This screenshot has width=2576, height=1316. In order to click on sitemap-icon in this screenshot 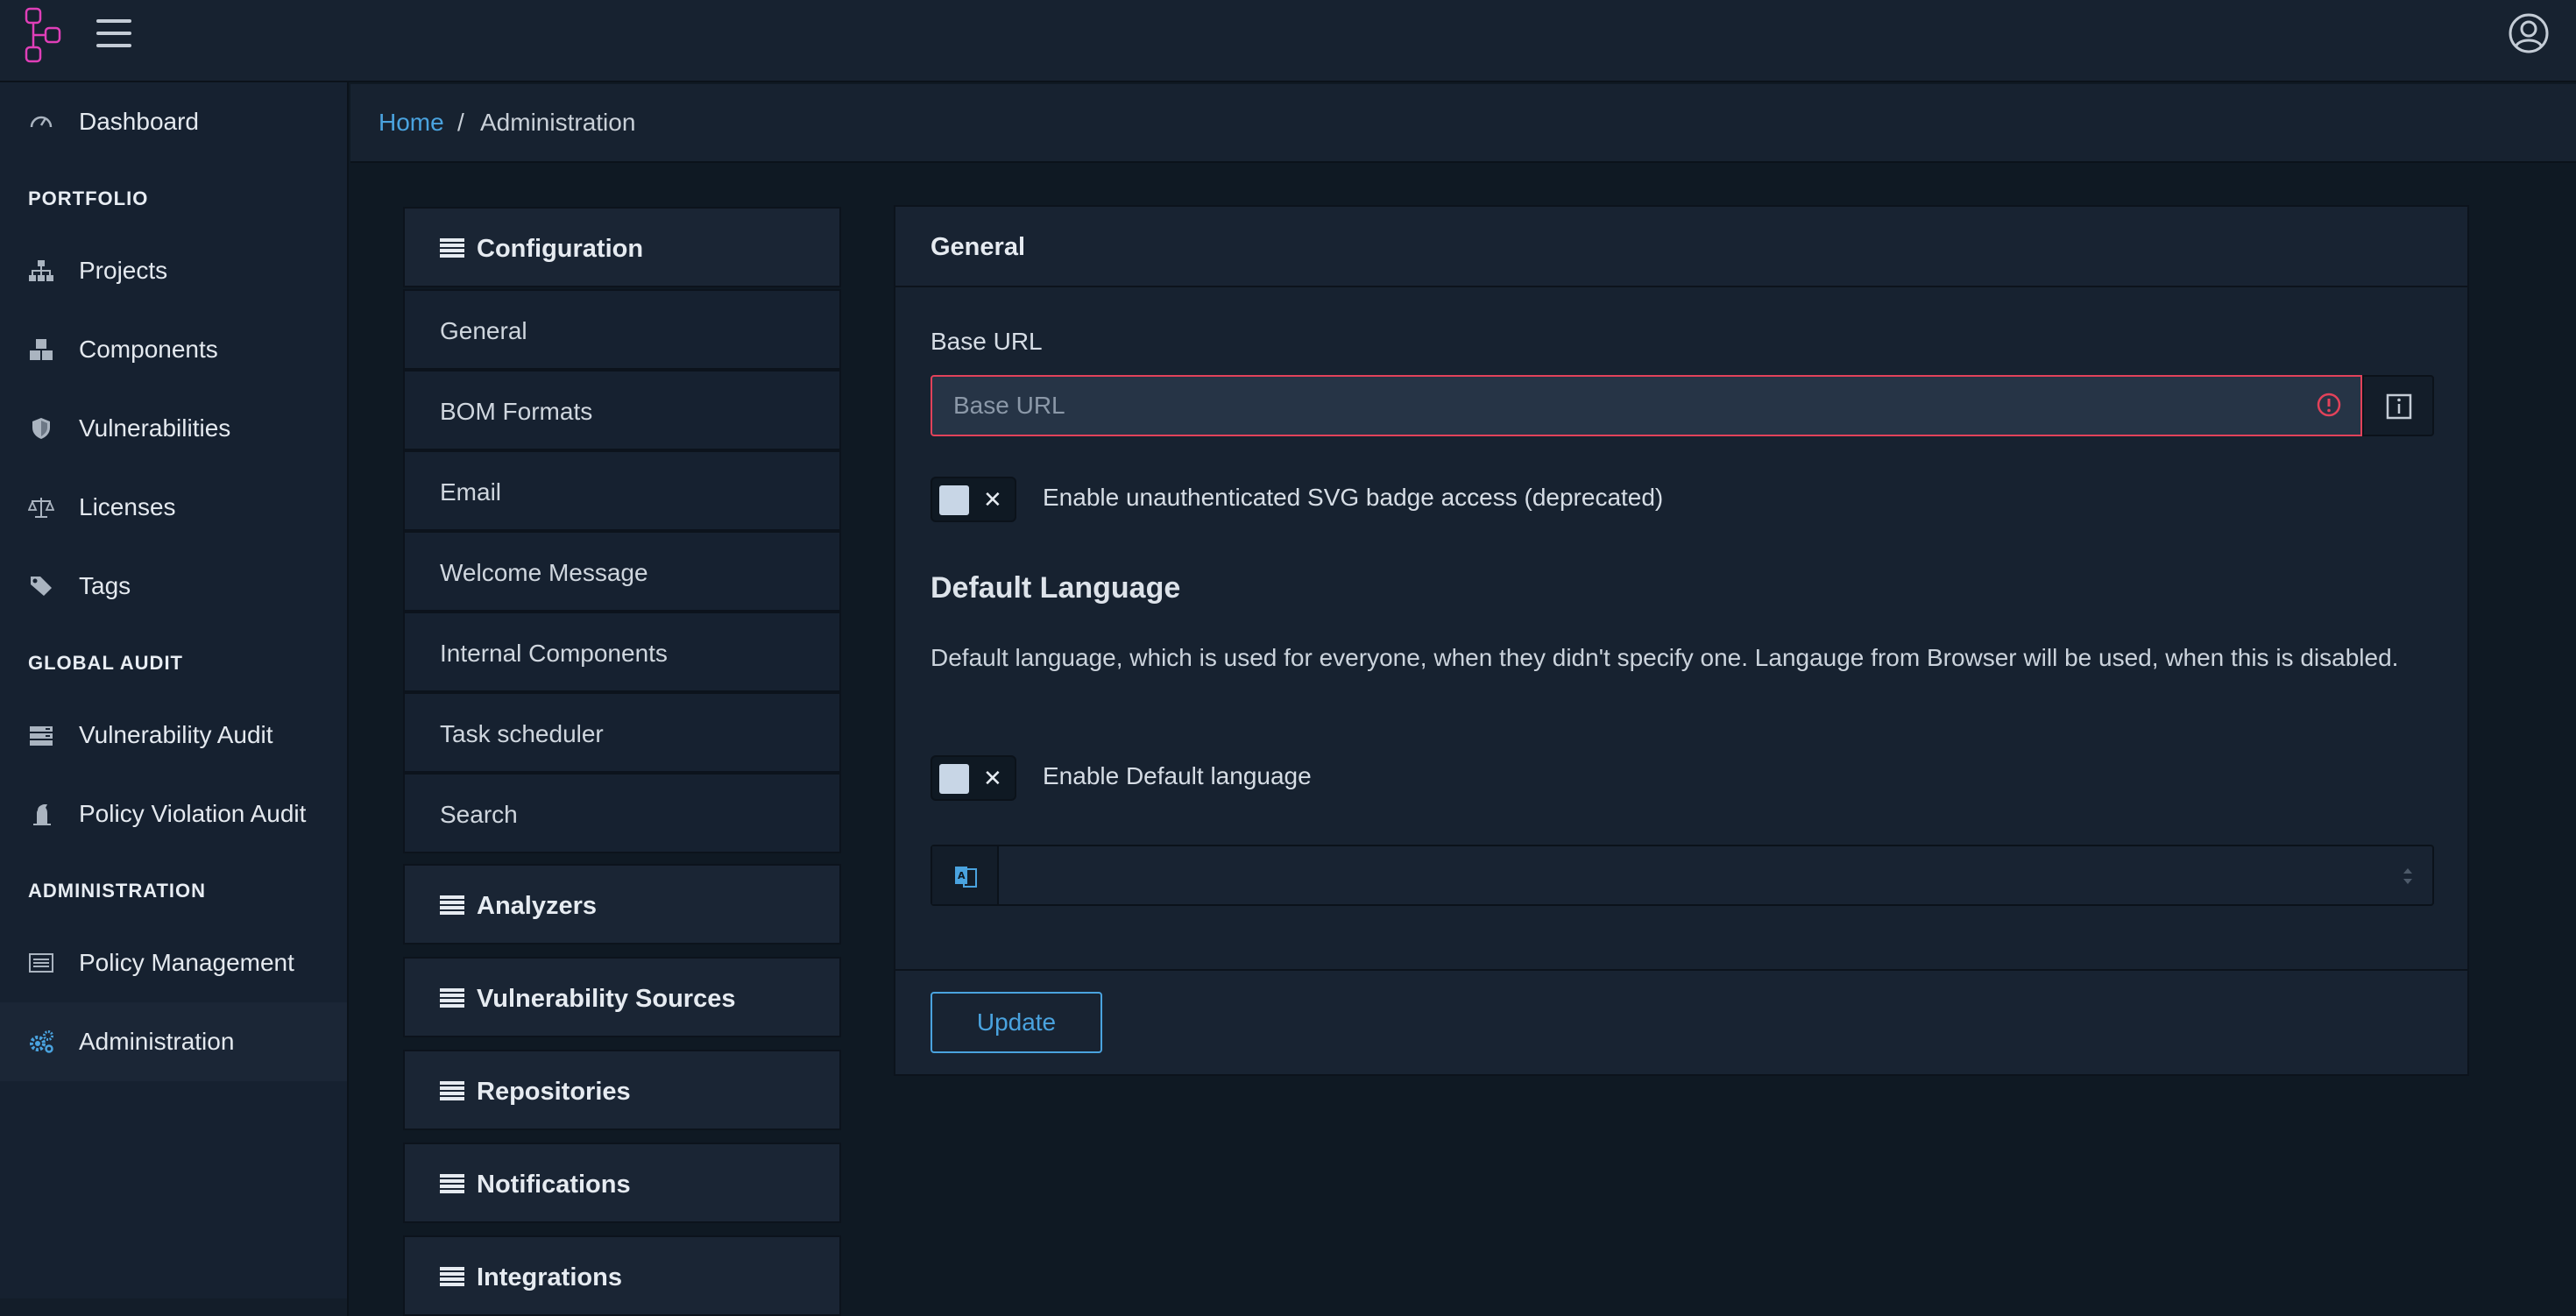, I will do `click(41, 270)`.